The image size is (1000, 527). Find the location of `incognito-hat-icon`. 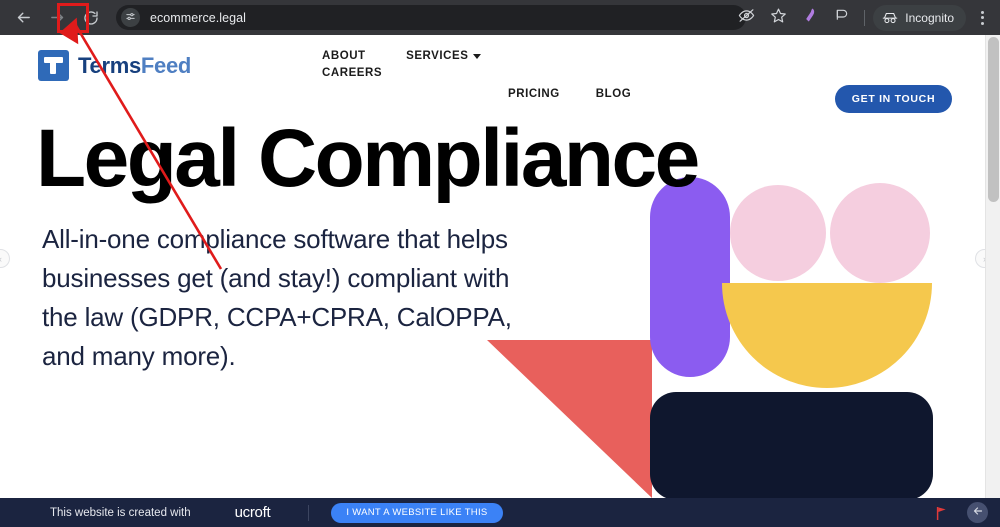

incognito-hat-icon is located at coordinates (890, 17).